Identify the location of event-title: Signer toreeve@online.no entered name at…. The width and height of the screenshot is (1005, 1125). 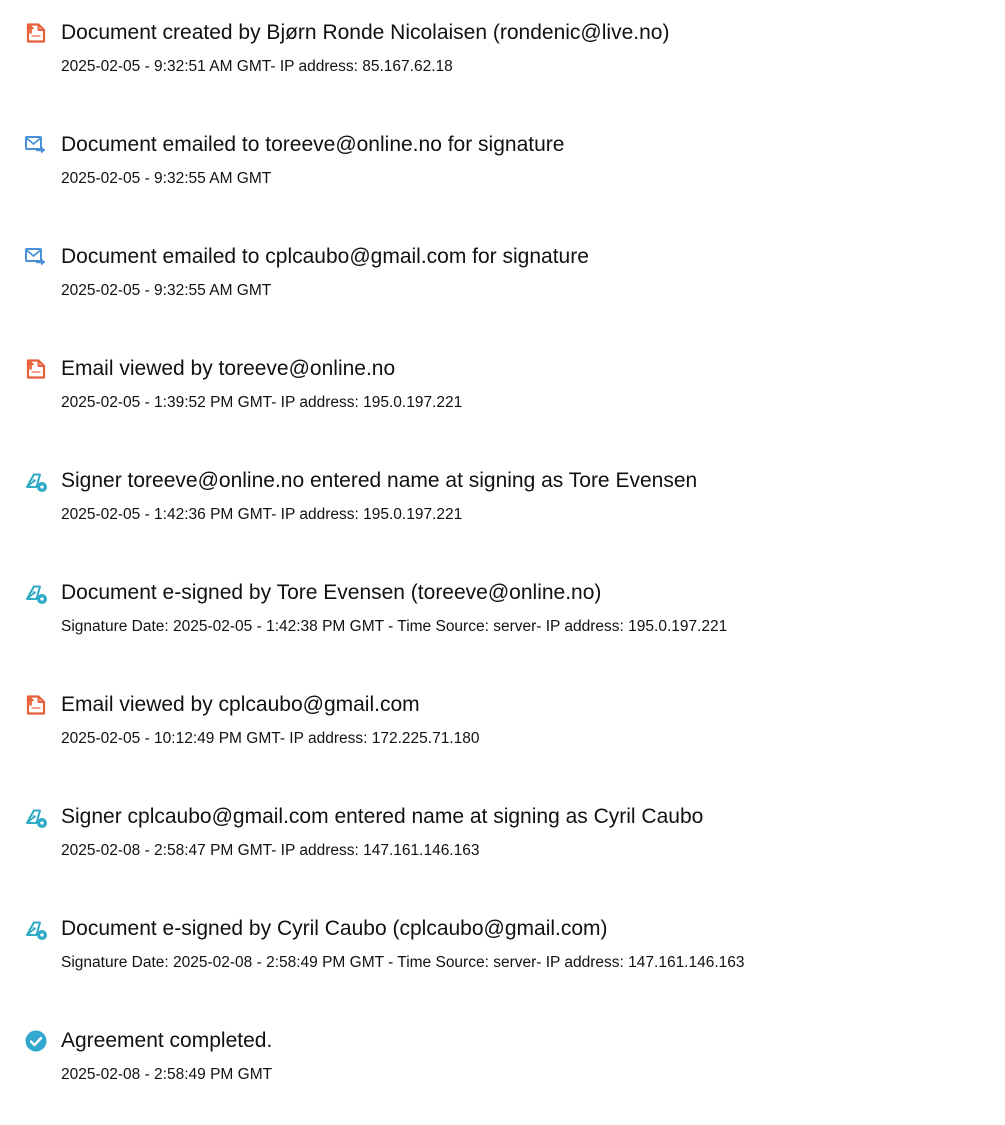
(379, 480).